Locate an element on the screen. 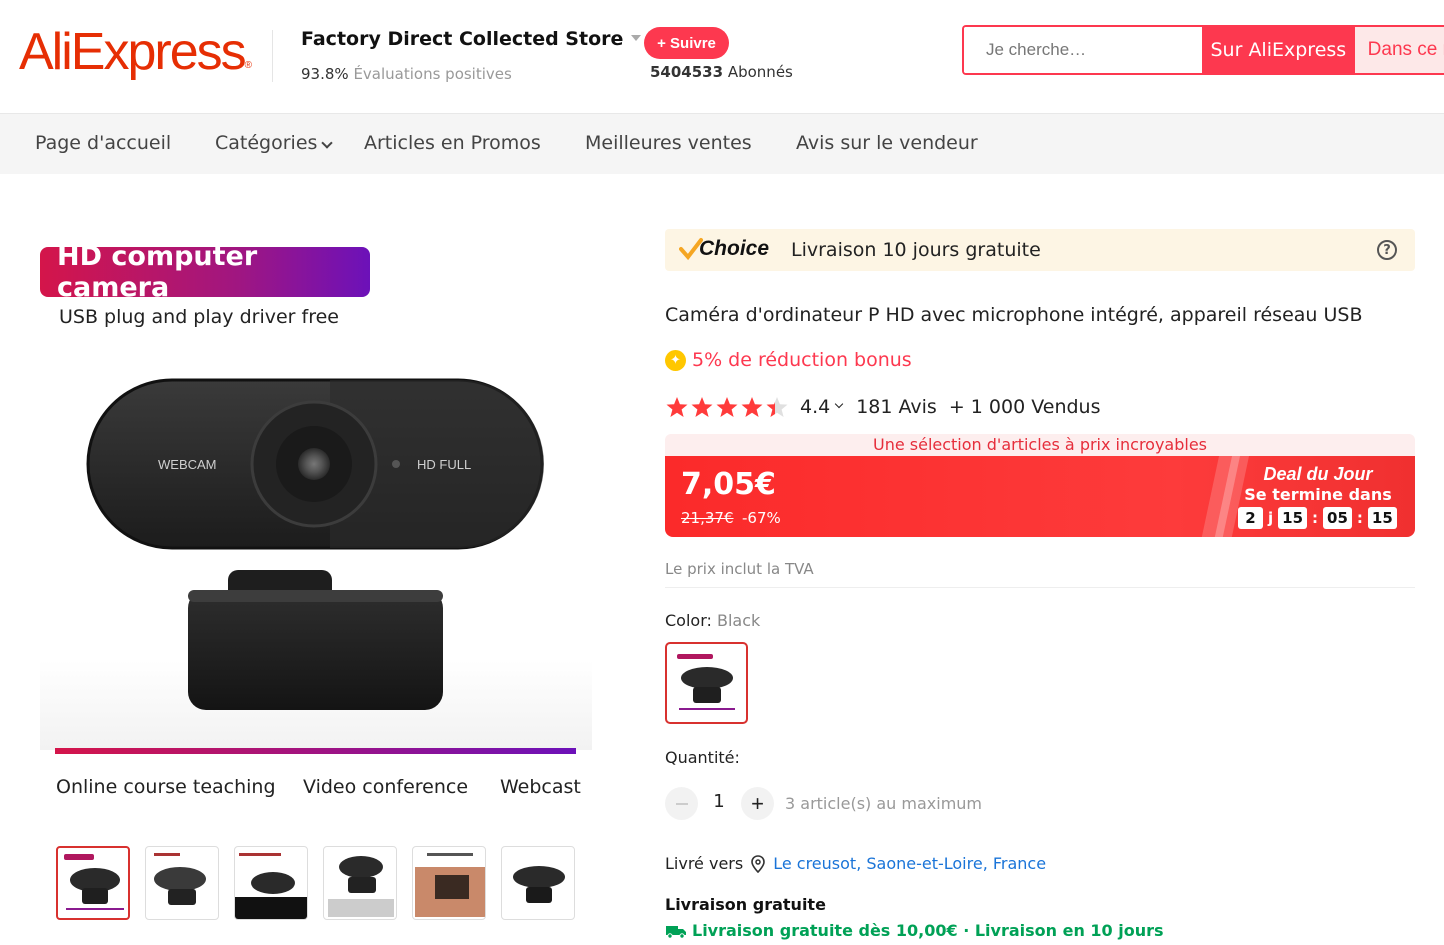 The image size is (1444, 945). countdown-timer: 2 j 15 : 05 : 15 is located at coordinates (1317, 518).